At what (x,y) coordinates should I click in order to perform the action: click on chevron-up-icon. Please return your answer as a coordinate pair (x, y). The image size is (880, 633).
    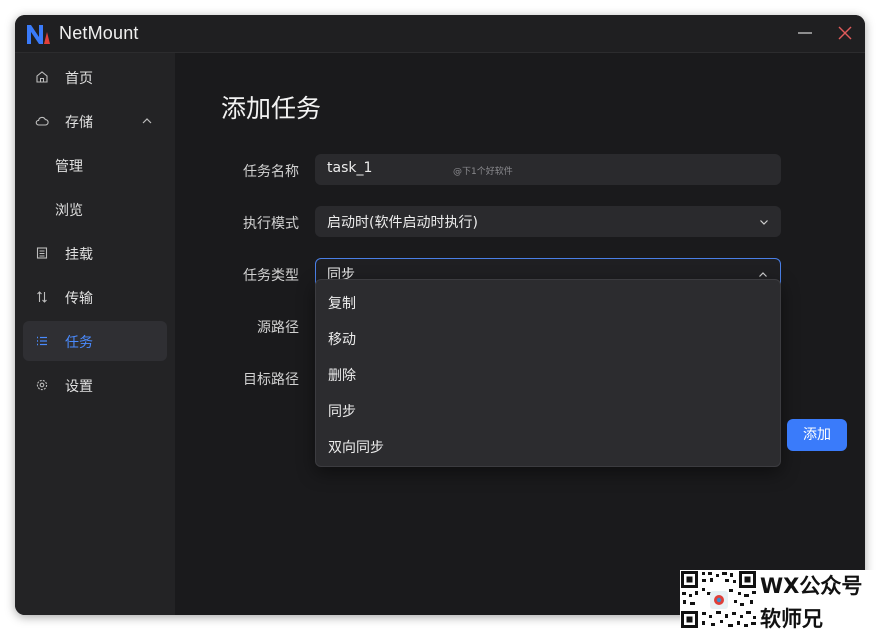
    Looking at the image, I should click on (147, 121).